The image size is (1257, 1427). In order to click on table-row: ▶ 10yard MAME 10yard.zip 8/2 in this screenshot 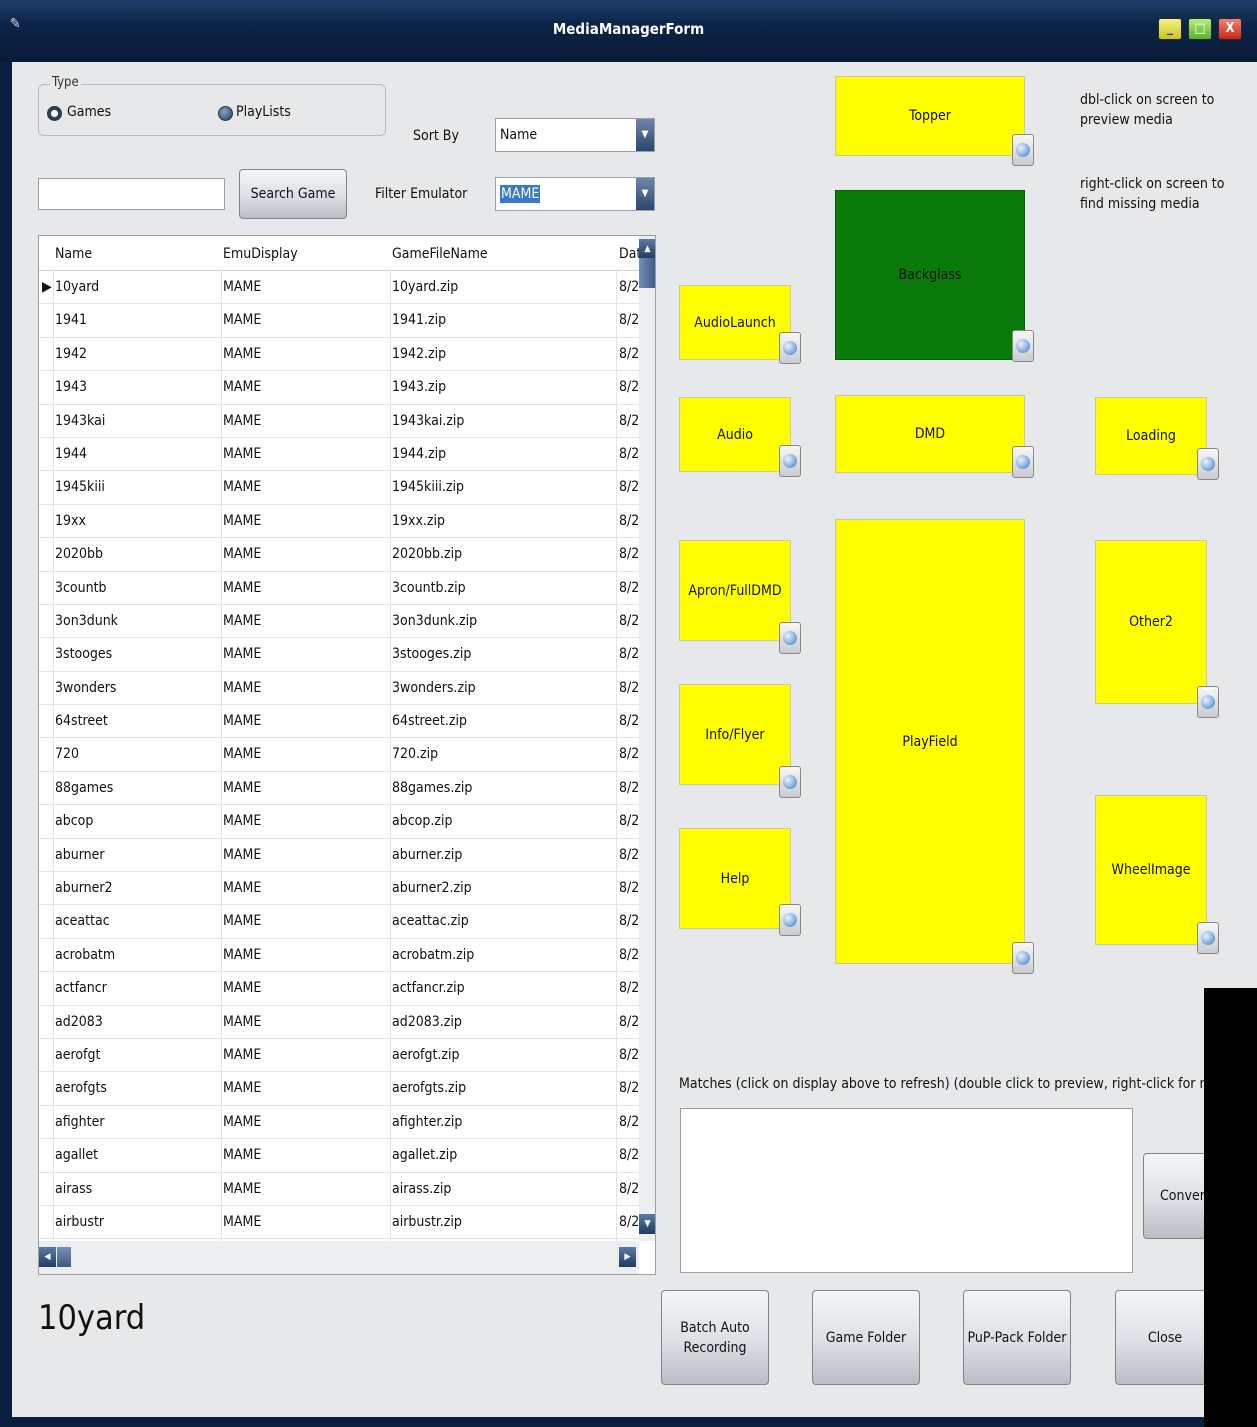, I will do `click(339, 288)`.